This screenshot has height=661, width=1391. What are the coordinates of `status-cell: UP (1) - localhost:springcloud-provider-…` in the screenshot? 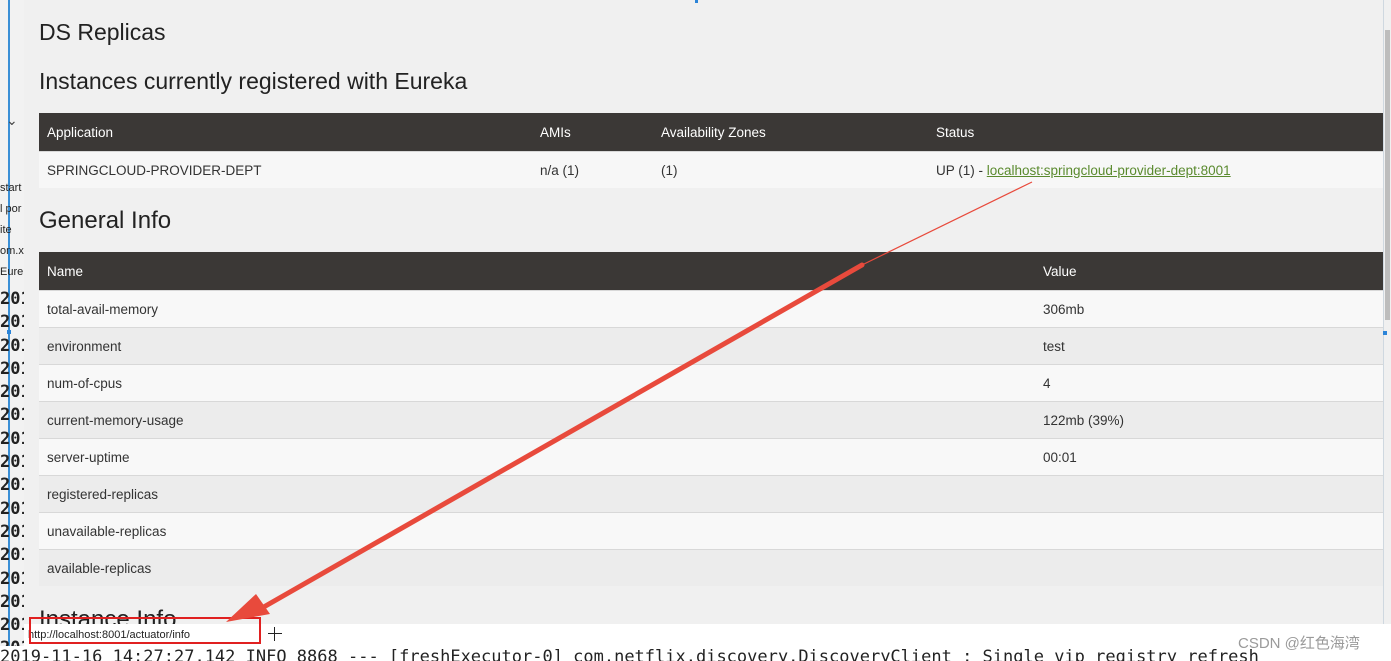 It's located at (1155, 169).